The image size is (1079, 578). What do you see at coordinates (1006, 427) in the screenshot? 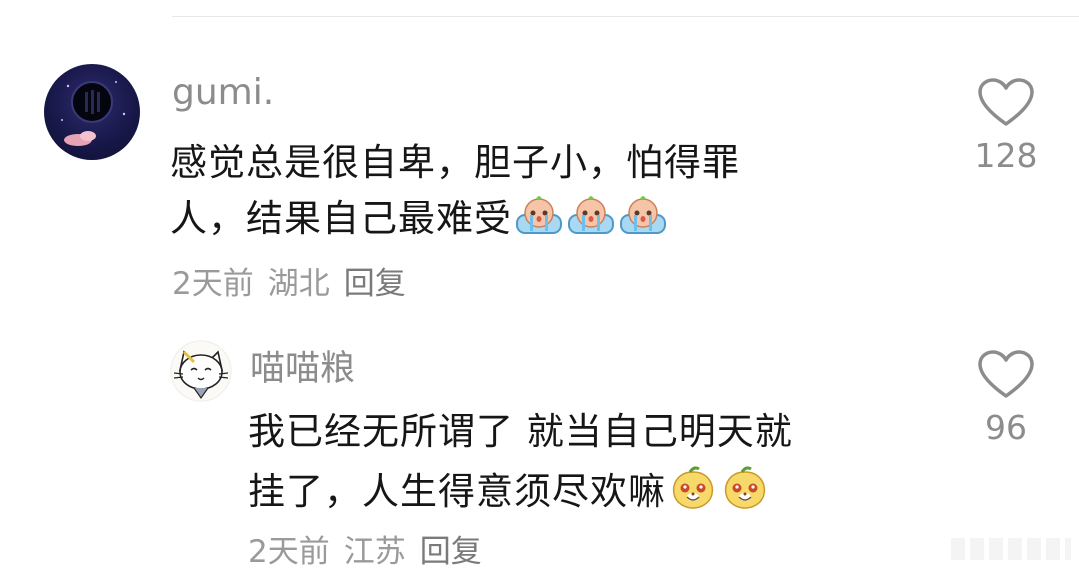
I see `like-count: 96` at bounding box center [1006, 427].